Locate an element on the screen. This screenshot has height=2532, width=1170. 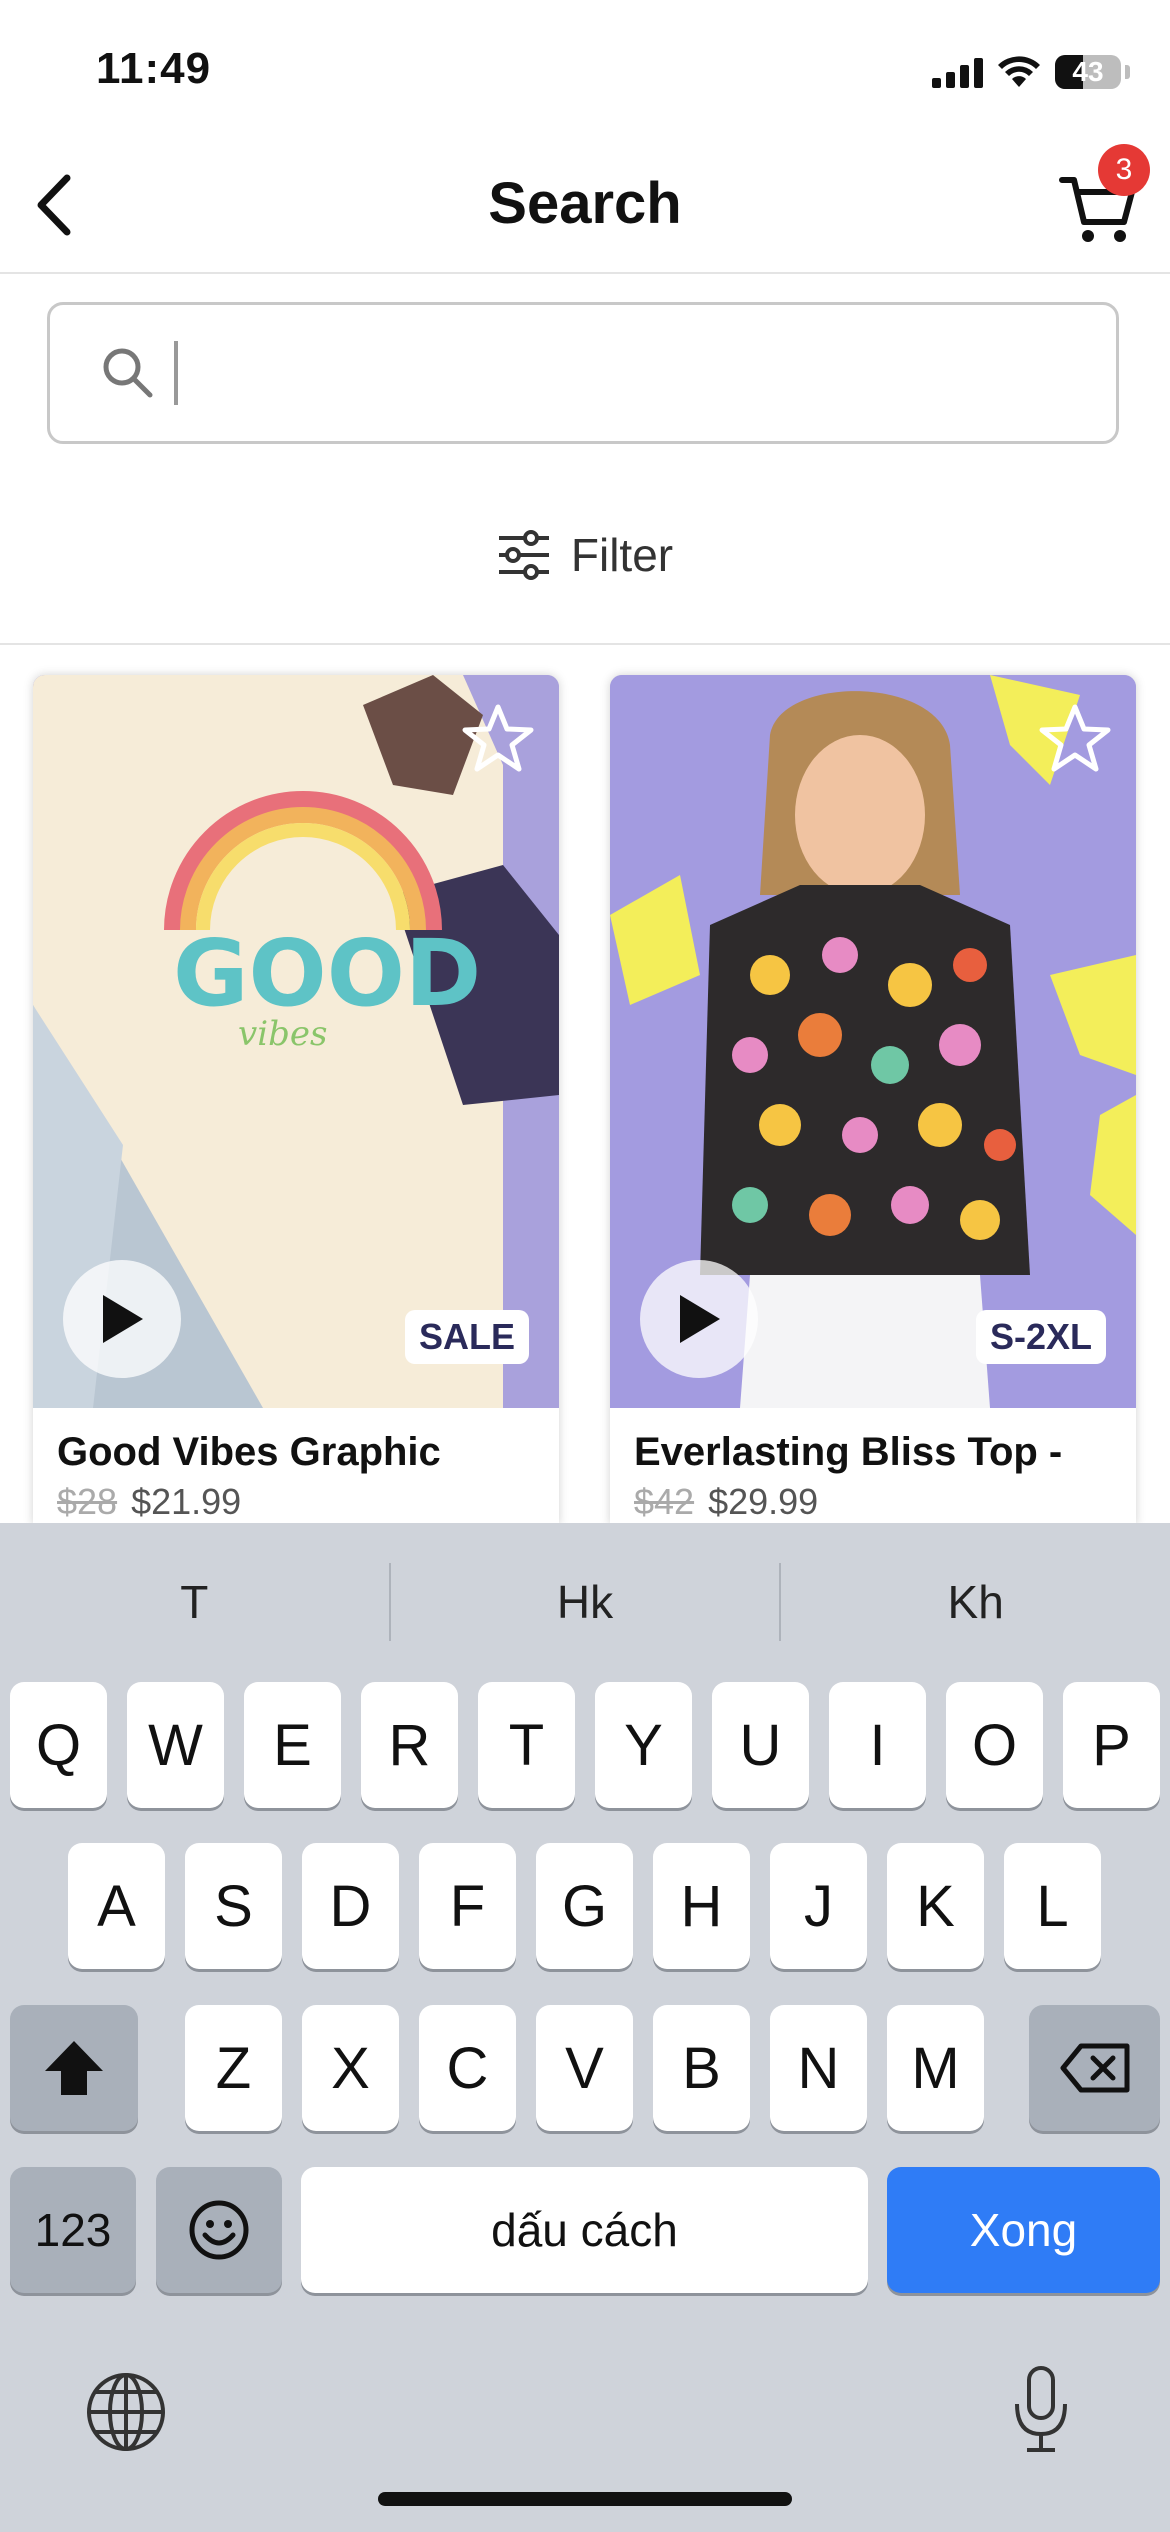
wifi-icon is located at coordinates (1019, 71).